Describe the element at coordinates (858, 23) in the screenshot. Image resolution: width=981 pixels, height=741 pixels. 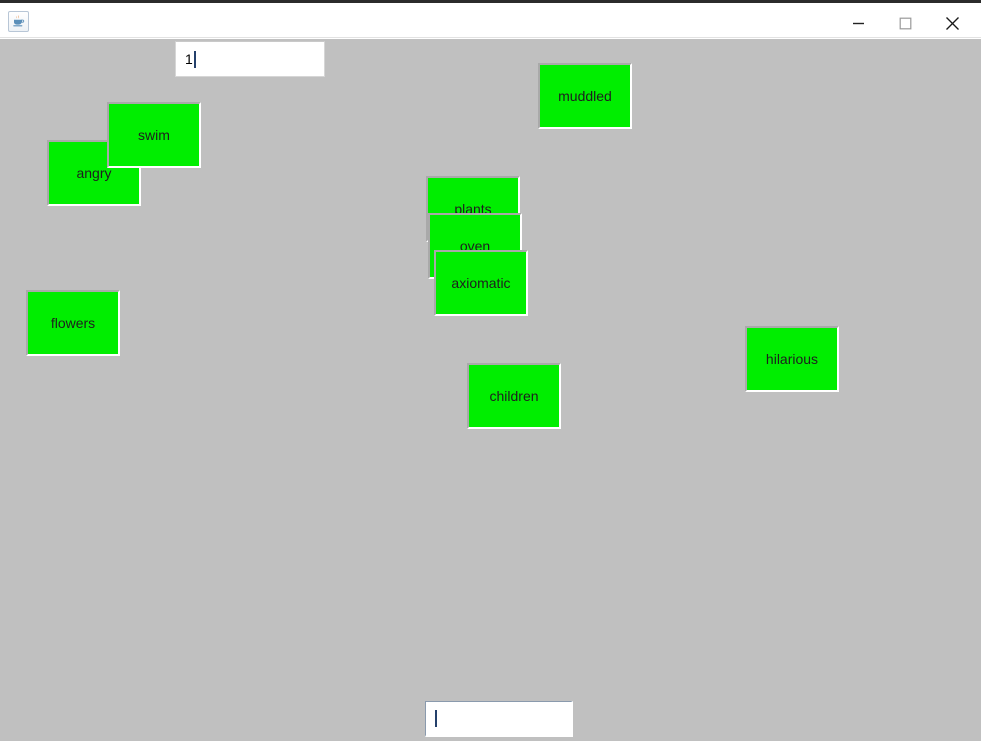
I see `minimize-button` at that location.